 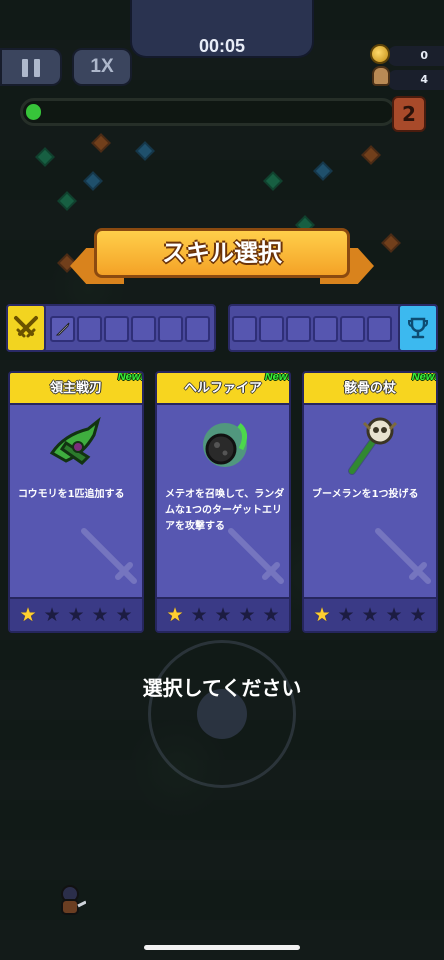 What do you see at coordinates (31, 67) in the screenshot?
I see `pause-button` at bounding box center [31, 67].